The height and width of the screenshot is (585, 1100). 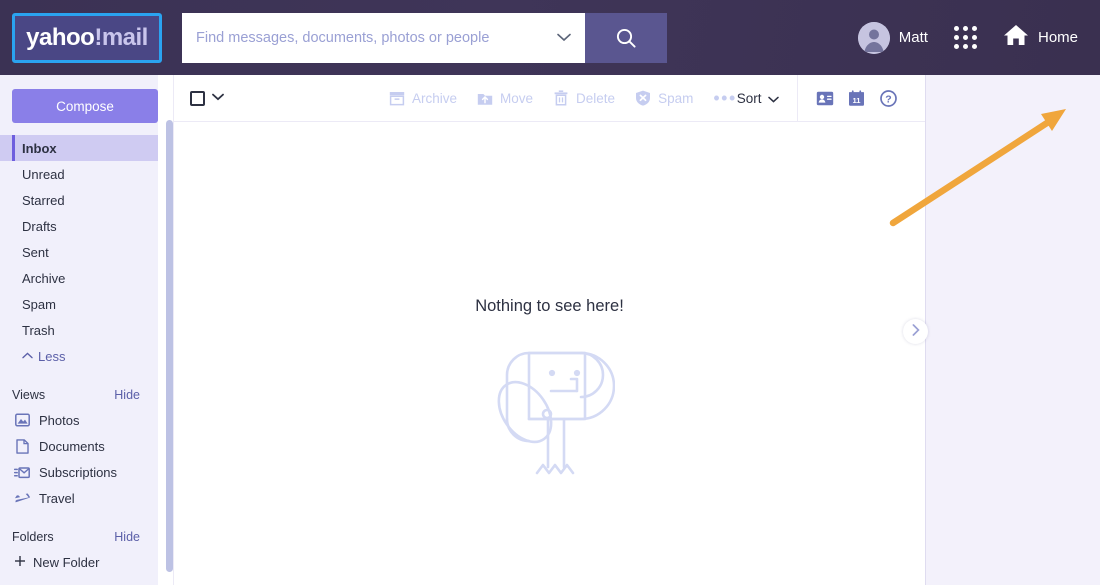 I want to click on calendar-icon: 11, so click(x=857, y=98).